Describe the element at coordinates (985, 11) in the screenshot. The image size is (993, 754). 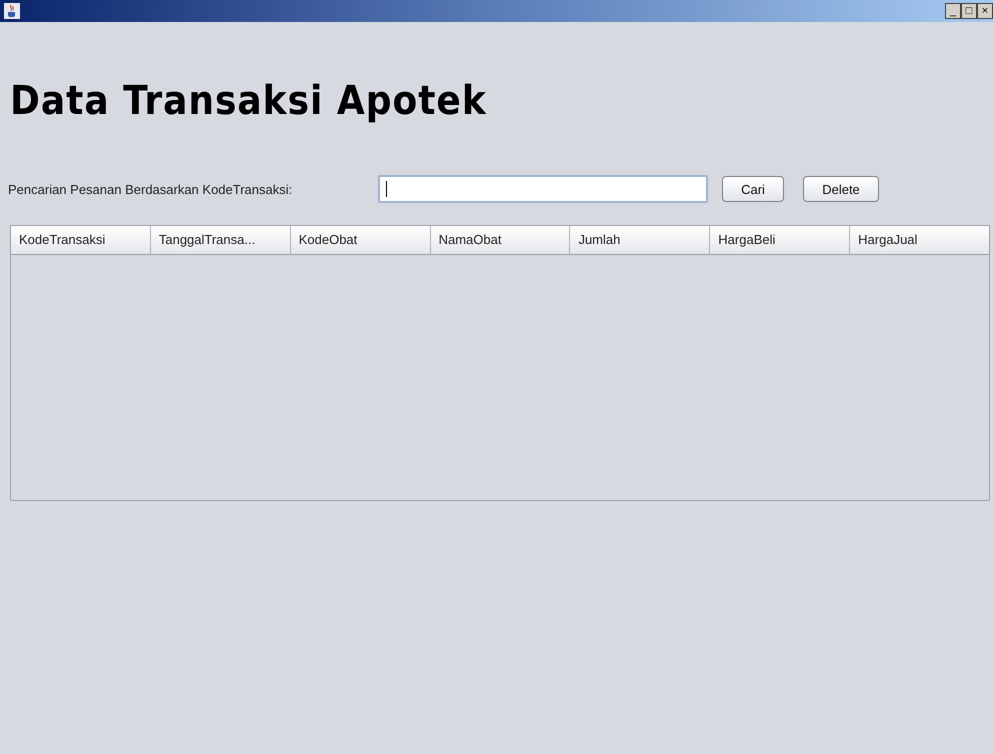
I see `close-button: ×` at that location.